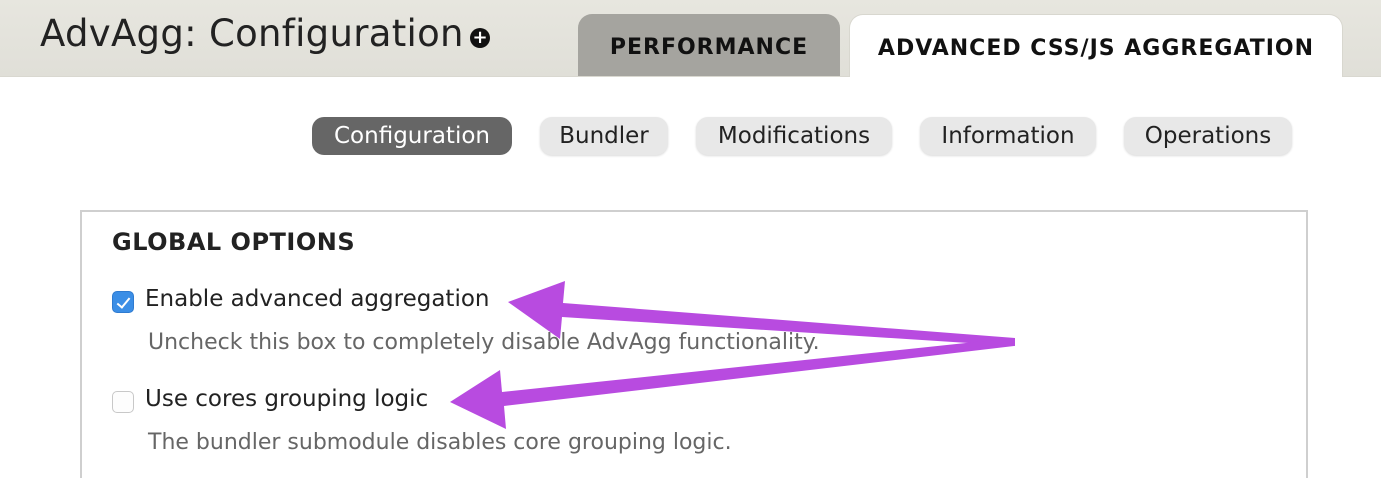 This screenshot has width=1381, height=478. I want to click on tab-performance-label: PERFORMANCE, so click(709, 47).